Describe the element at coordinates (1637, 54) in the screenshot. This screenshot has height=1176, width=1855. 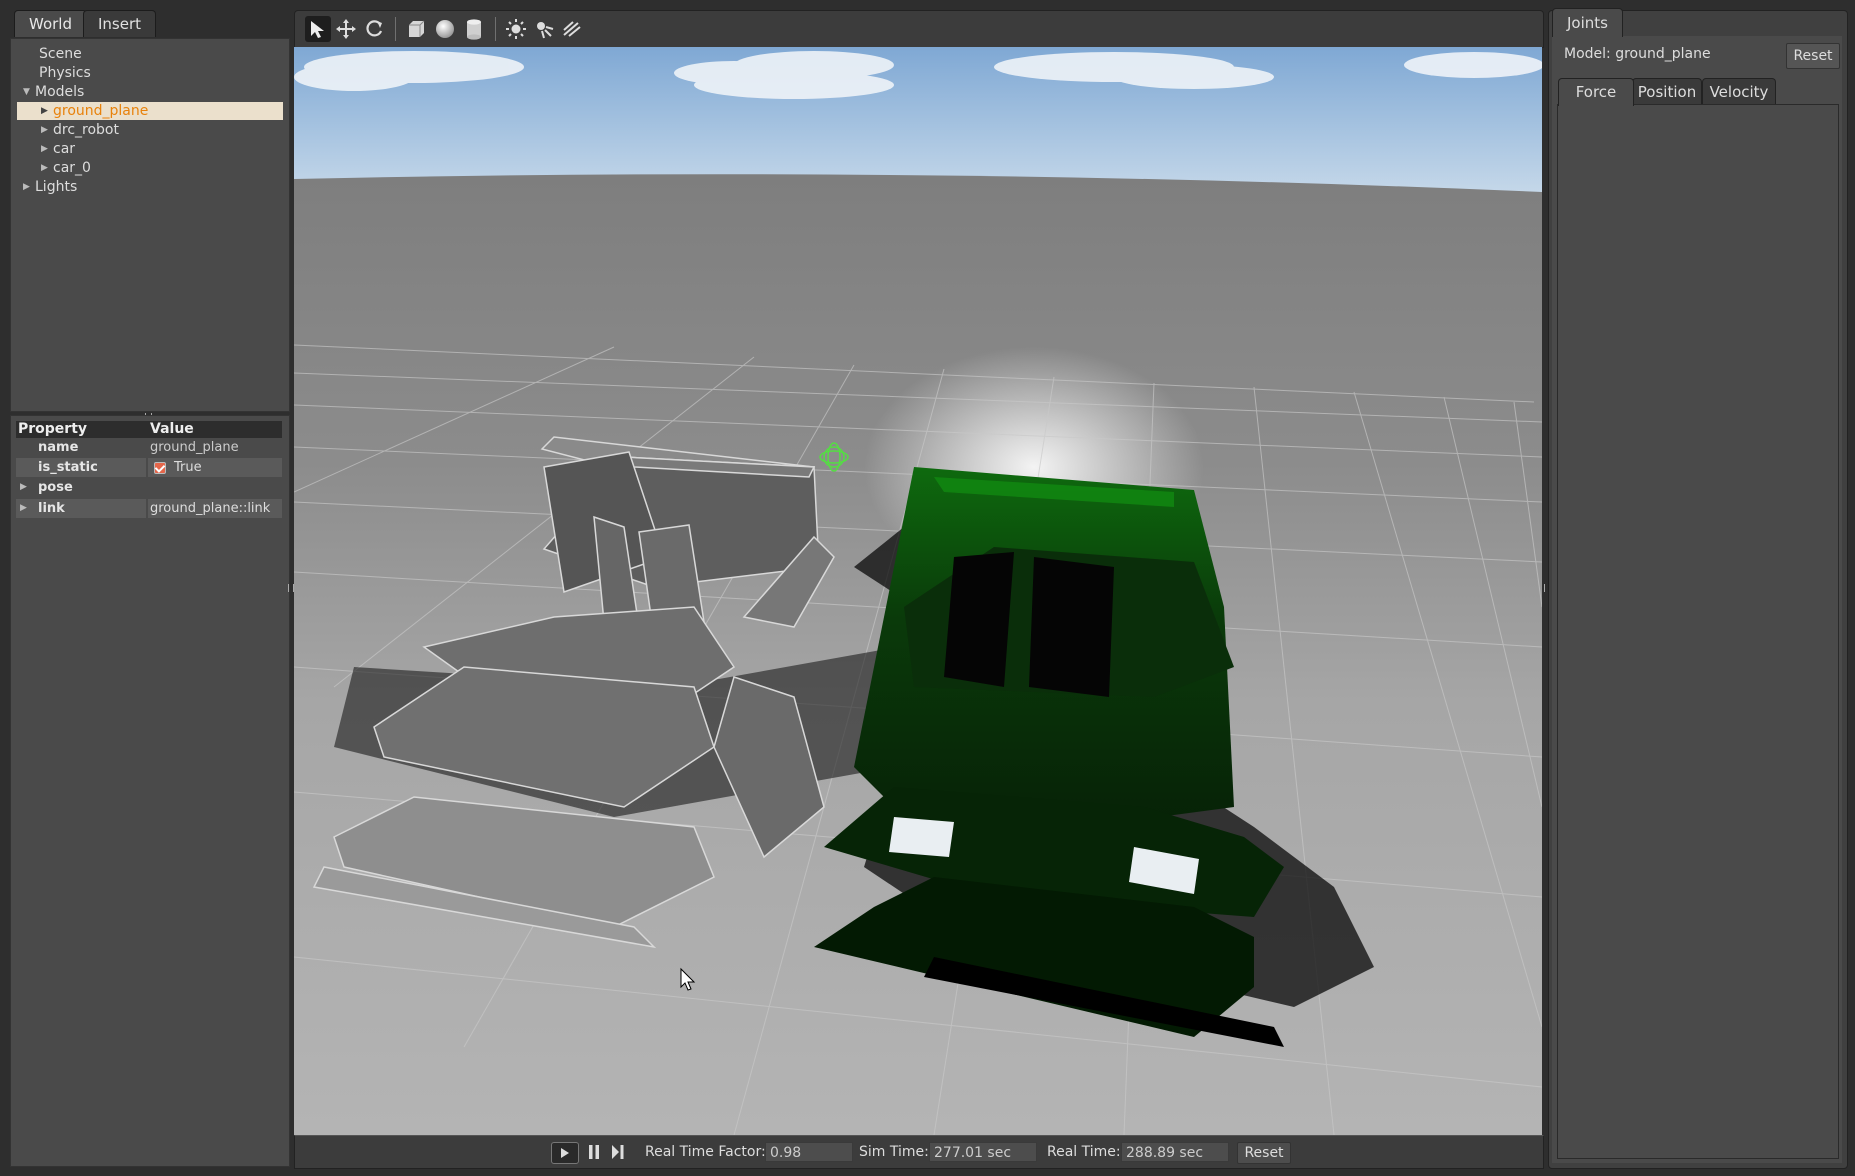
I see `model-label: Model: ground_plane` at that location.